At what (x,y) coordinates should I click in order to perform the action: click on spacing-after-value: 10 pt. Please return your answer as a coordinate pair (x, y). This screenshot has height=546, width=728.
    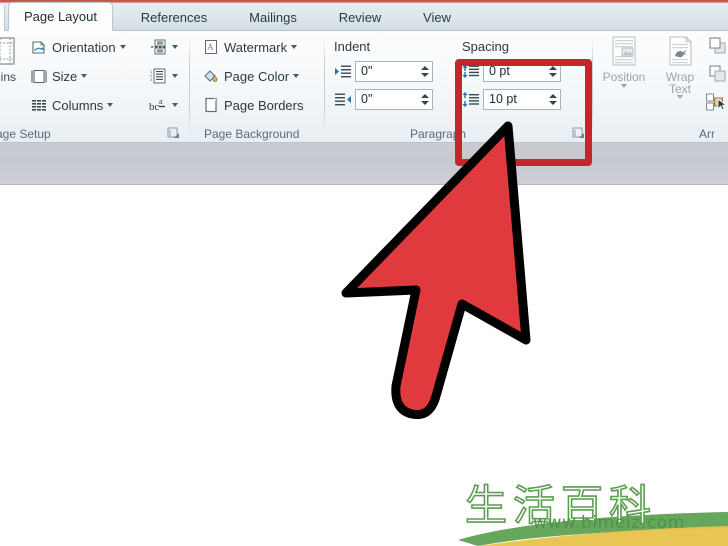
    Looking at the image, I should click on (515, 99).